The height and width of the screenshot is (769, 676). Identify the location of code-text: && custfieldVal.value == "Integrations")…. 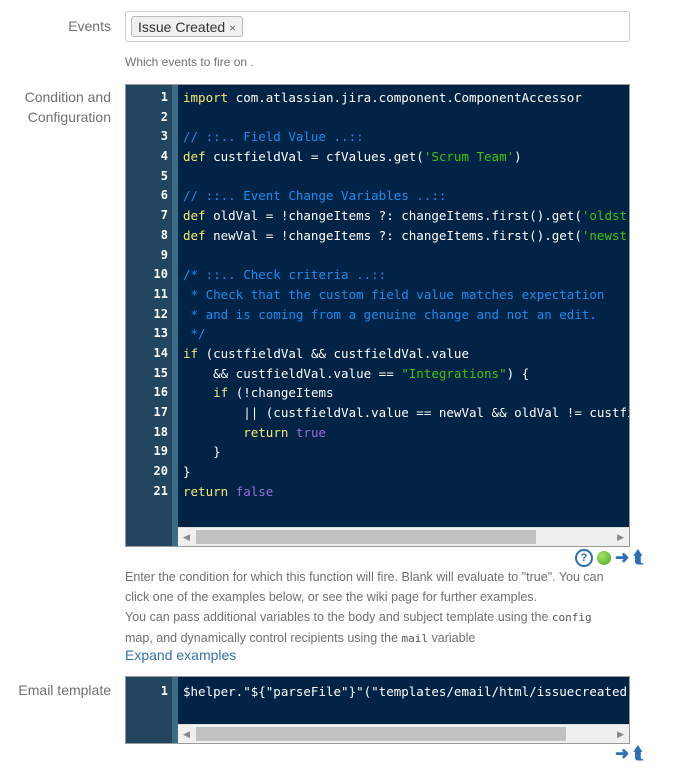
(406, 374).